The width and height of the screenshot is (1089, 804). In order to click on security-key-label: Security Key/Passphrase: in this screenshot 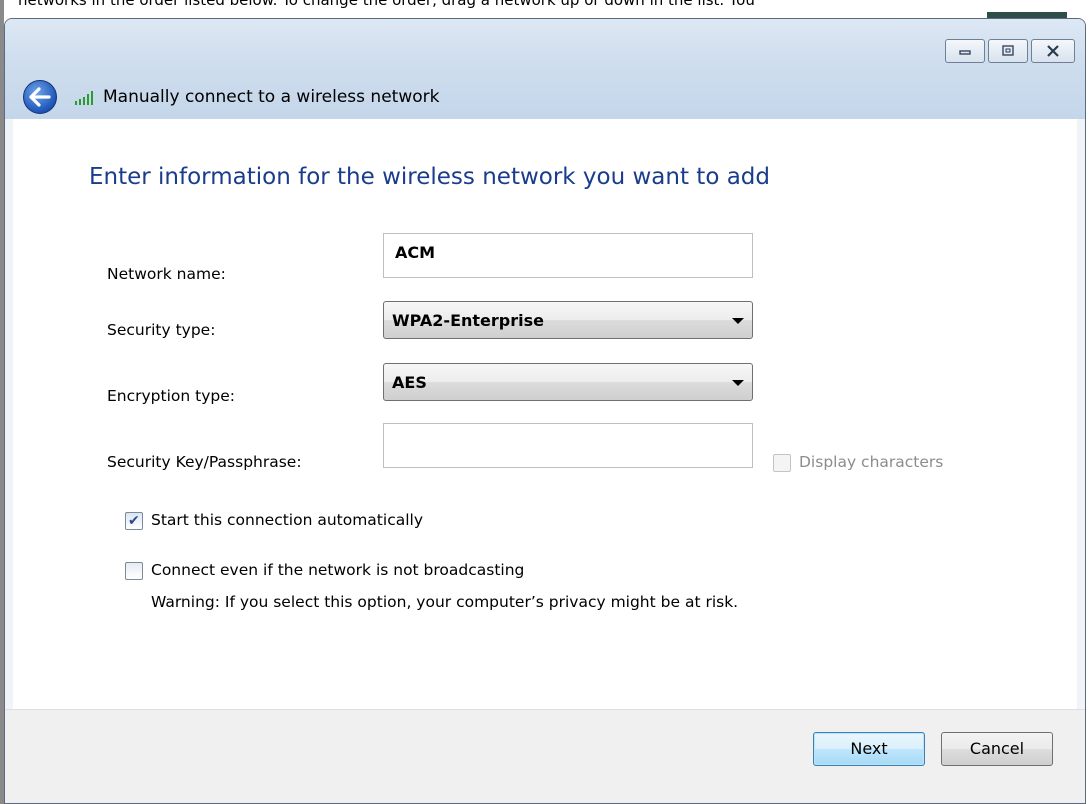, I will do `click(204, 462)`.